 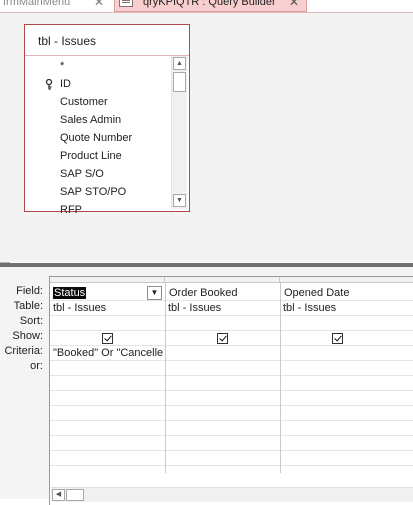 I want to click on field-item: ID, so click(x=65, y=84).